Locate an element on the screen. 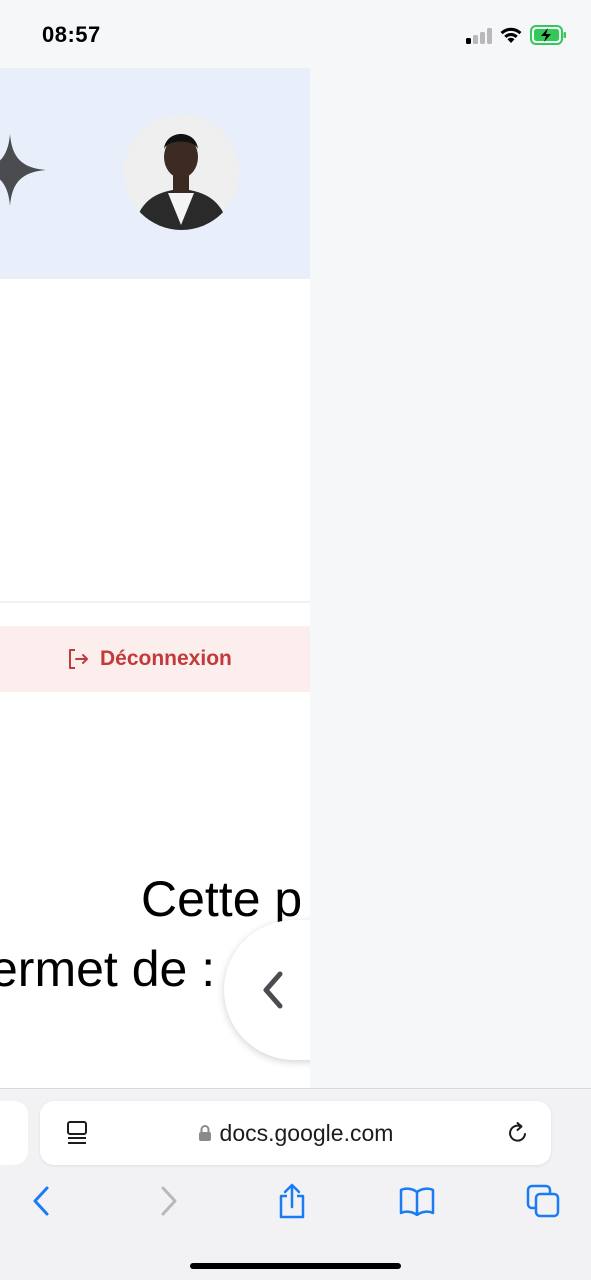 The image size is (591, 1280). forward-button is located at coordinates (169, 1201).